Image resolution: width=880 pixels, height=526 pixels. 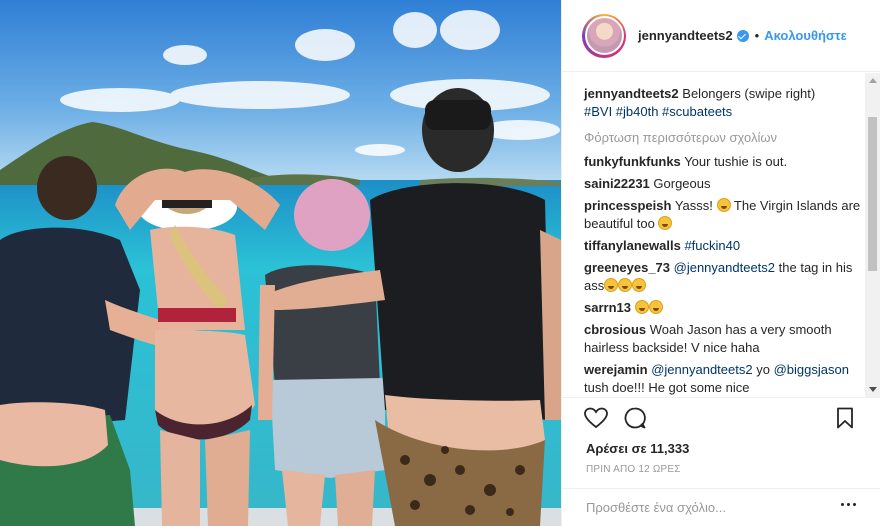 What do you see at coordinates (811, 369) in the screenshot?
I see `comment-mention-2: @biggsjason` at bounding box center [811, 369].